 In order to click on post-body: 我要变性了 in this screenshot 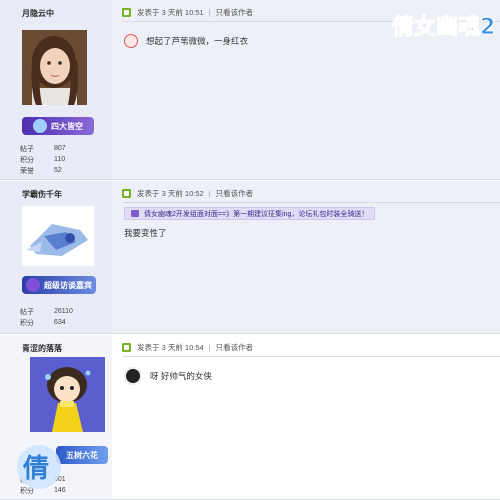, I will do `click(145, 233)`.